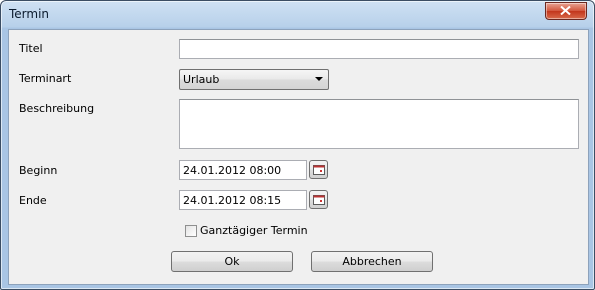  I want to click on ende-calendar-button, so click(318, 199).